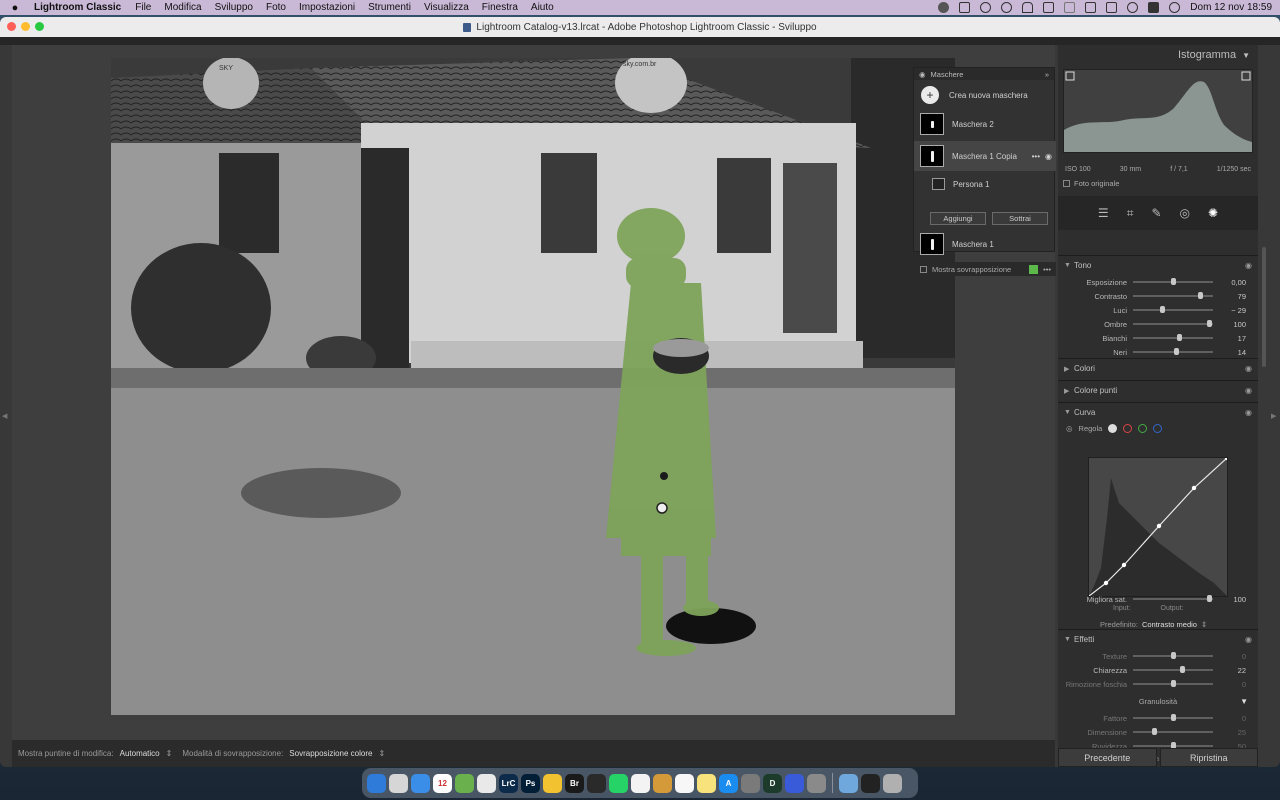 Image resolution: width=1280 pixels, height=800 pixels. Describe the element at coordinates (1158, 390) in the screenshot. I see `color-points-header: ▶ Colore punti ◉` at that location.